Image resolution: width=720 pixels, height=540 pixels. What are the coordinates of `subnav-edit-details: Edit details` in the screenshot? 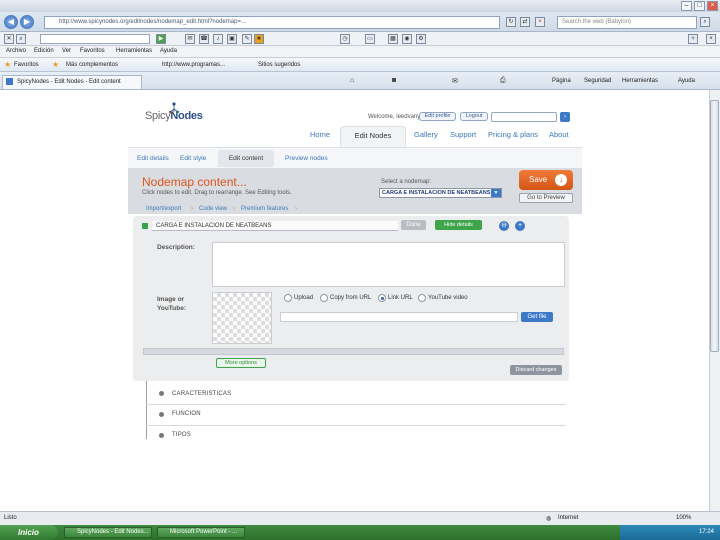 It's located at (153, 158).